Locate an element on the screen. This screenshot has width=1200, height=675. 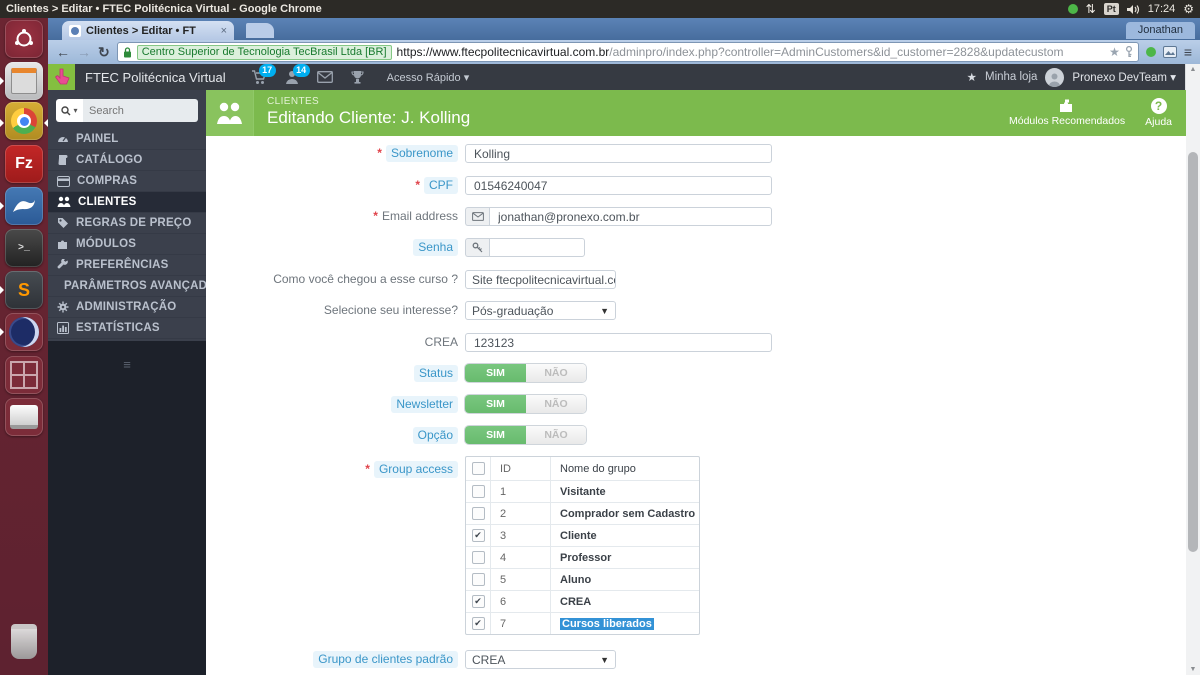
quick-access-menu: Acesso Rápido ▾ is located at coordinates (428, 77).